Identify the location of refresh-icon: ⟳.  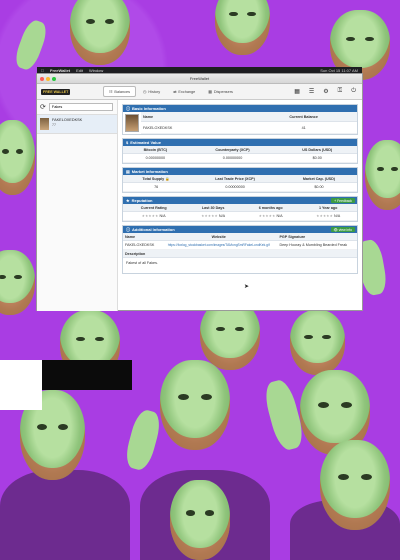
(43, 107).